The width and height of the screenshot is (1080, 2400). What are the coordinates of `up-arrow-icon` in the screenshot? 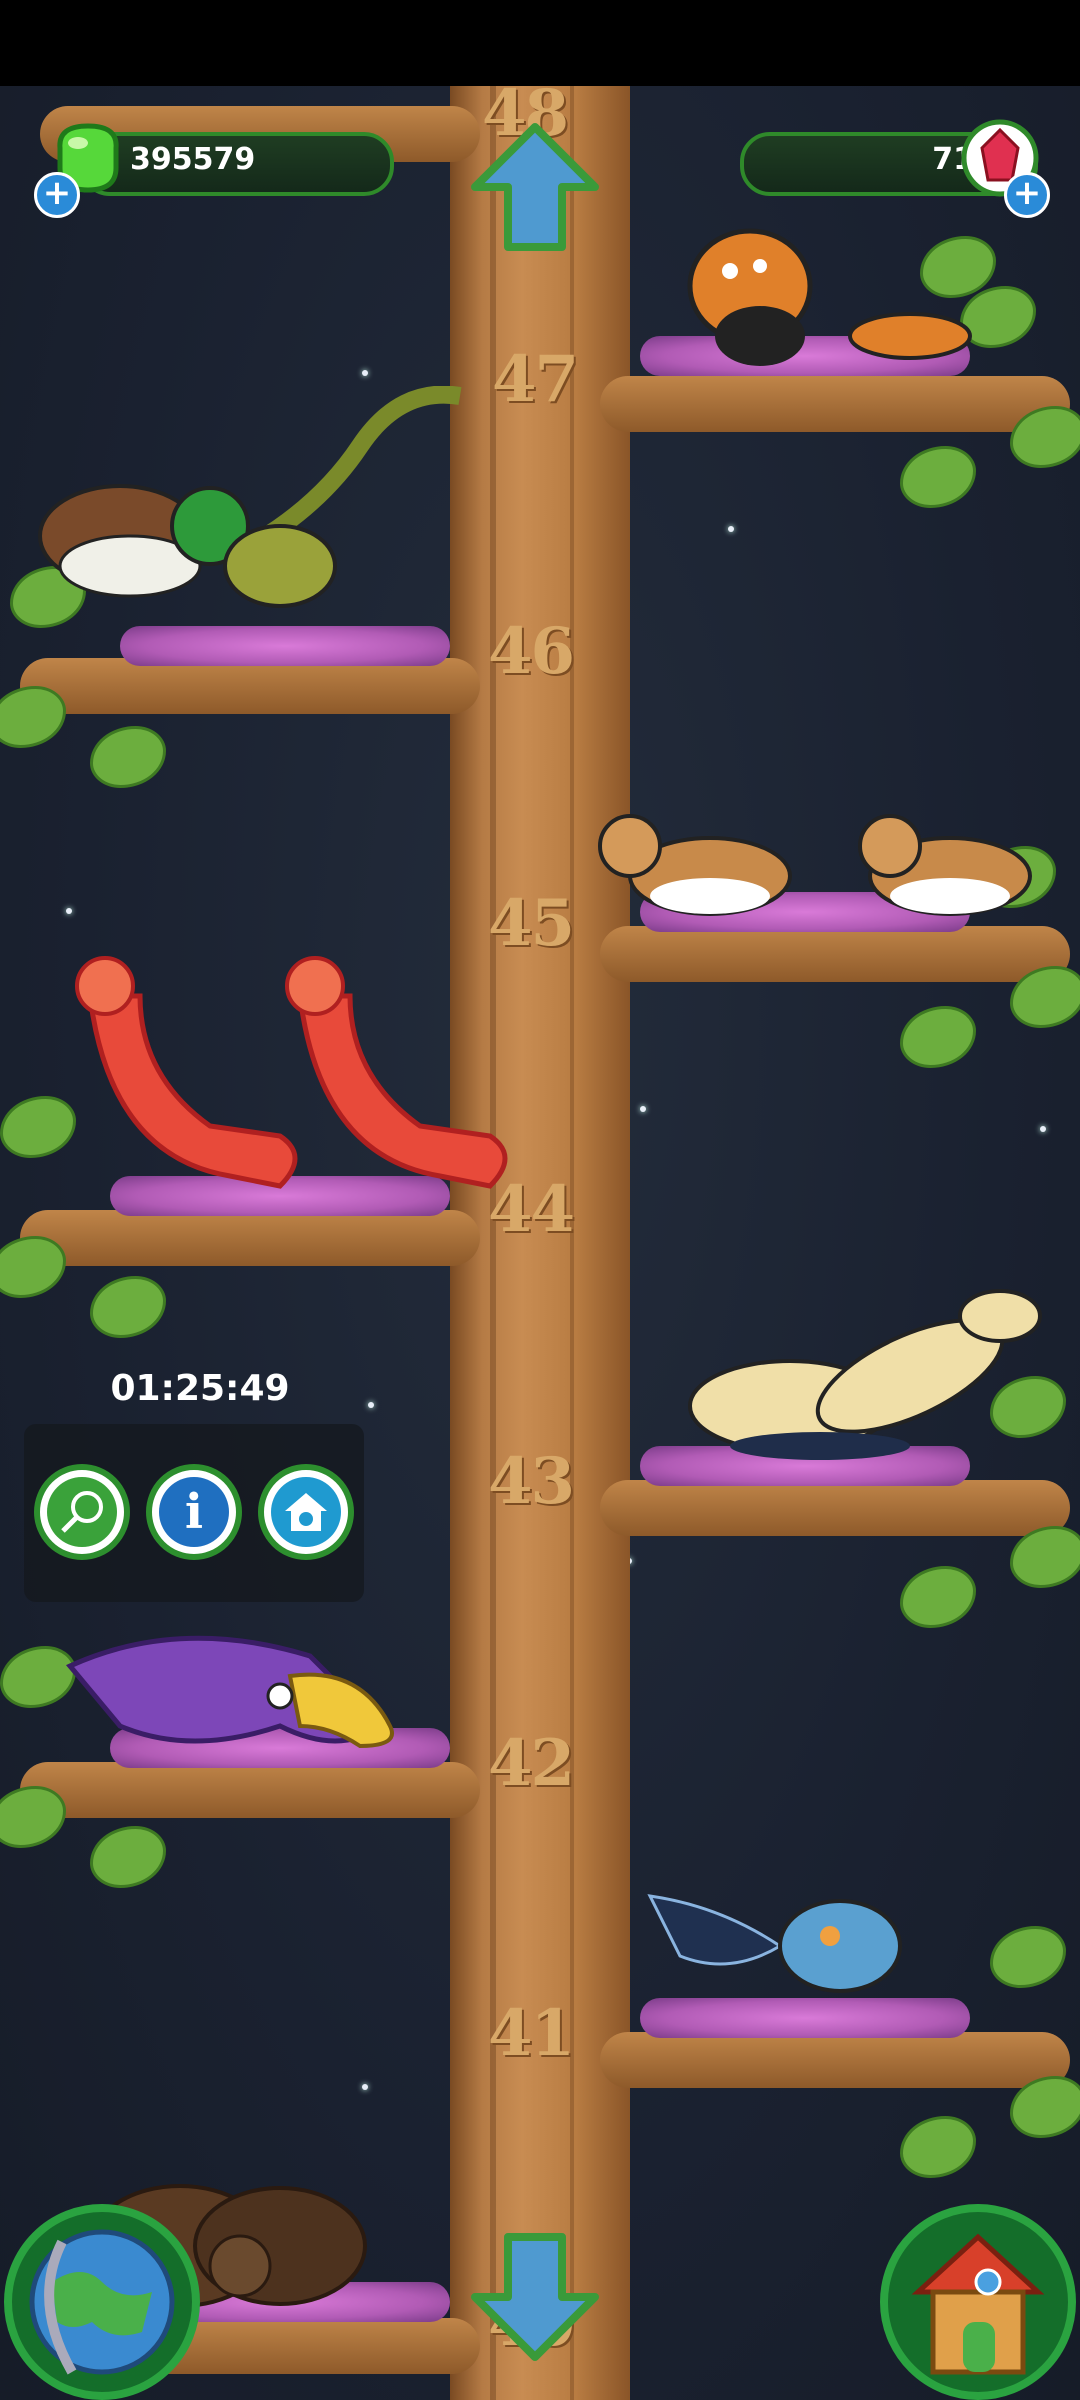 It's located at (535, 187).